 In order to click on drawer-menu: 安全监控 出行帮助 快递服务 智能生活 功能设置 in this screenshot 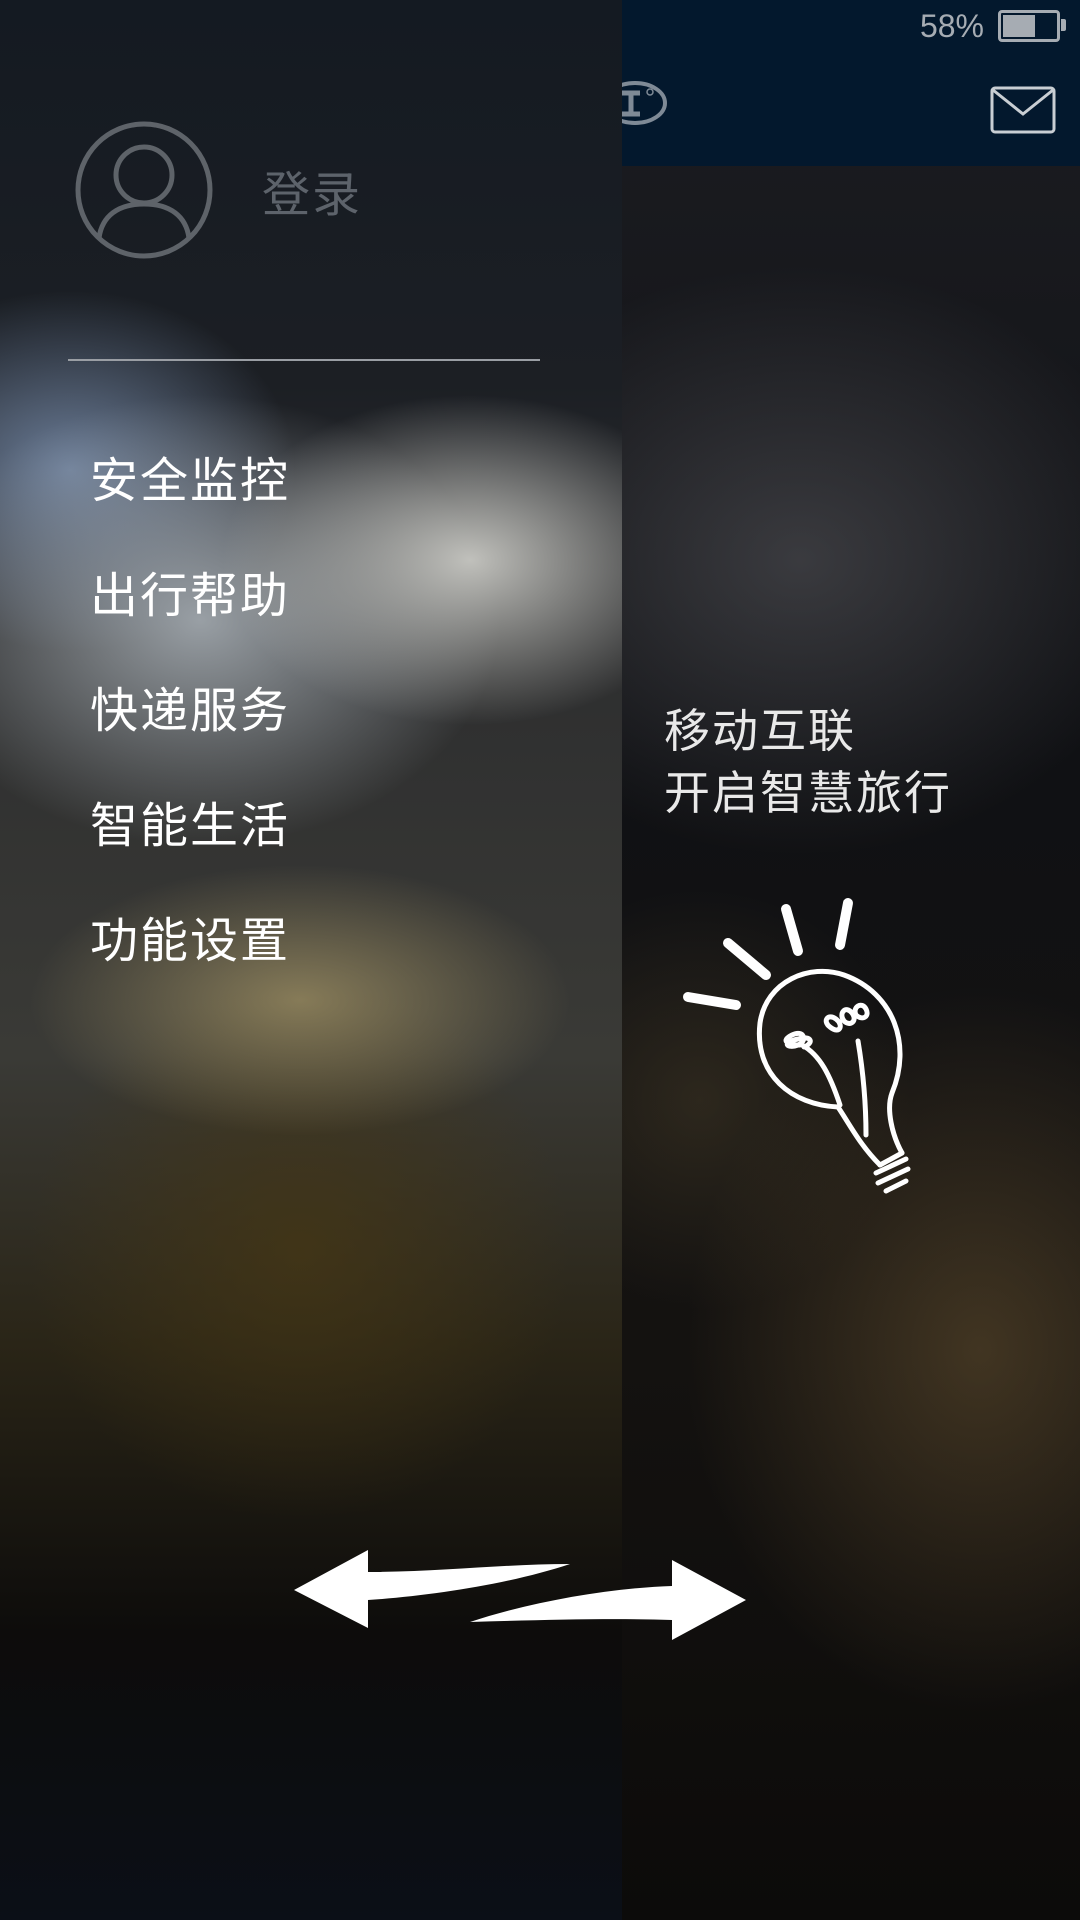, I will do `click(190, 739)`.